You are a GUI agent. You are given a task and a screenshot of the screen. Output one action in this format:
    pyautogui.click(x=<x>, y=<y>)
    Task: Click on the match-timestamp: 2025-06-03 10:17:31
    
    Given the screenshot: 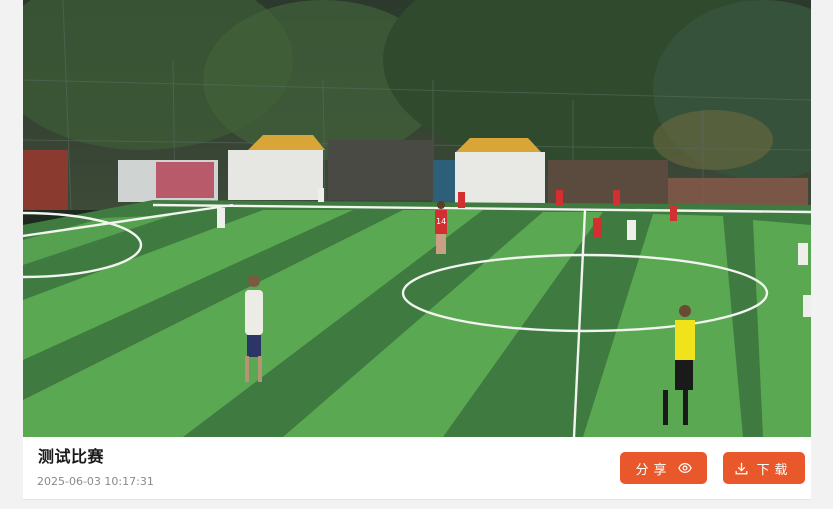 What is the action you would take?
    pyautogui.click(x=95, y=481)
    